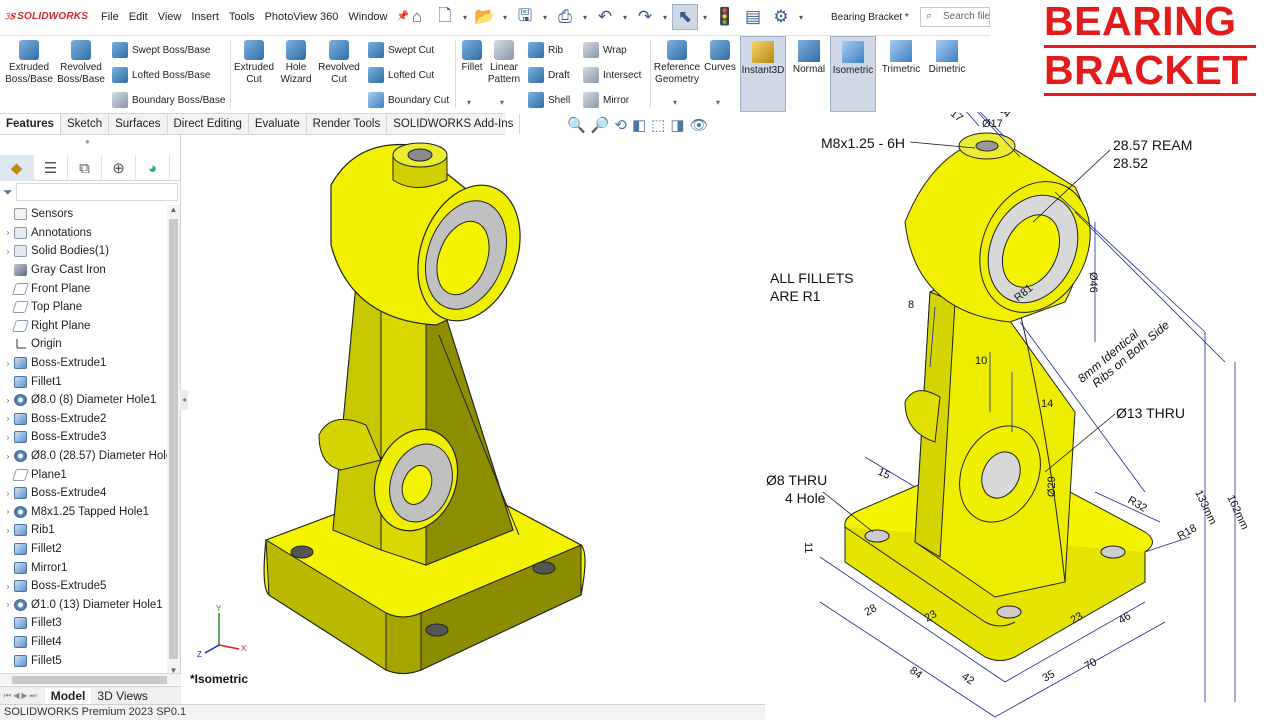 This screenshot has width=1280, height=720. Describe the element at coordinates (170, 17) in the screenshot. I see `menu-view: View` at that location.